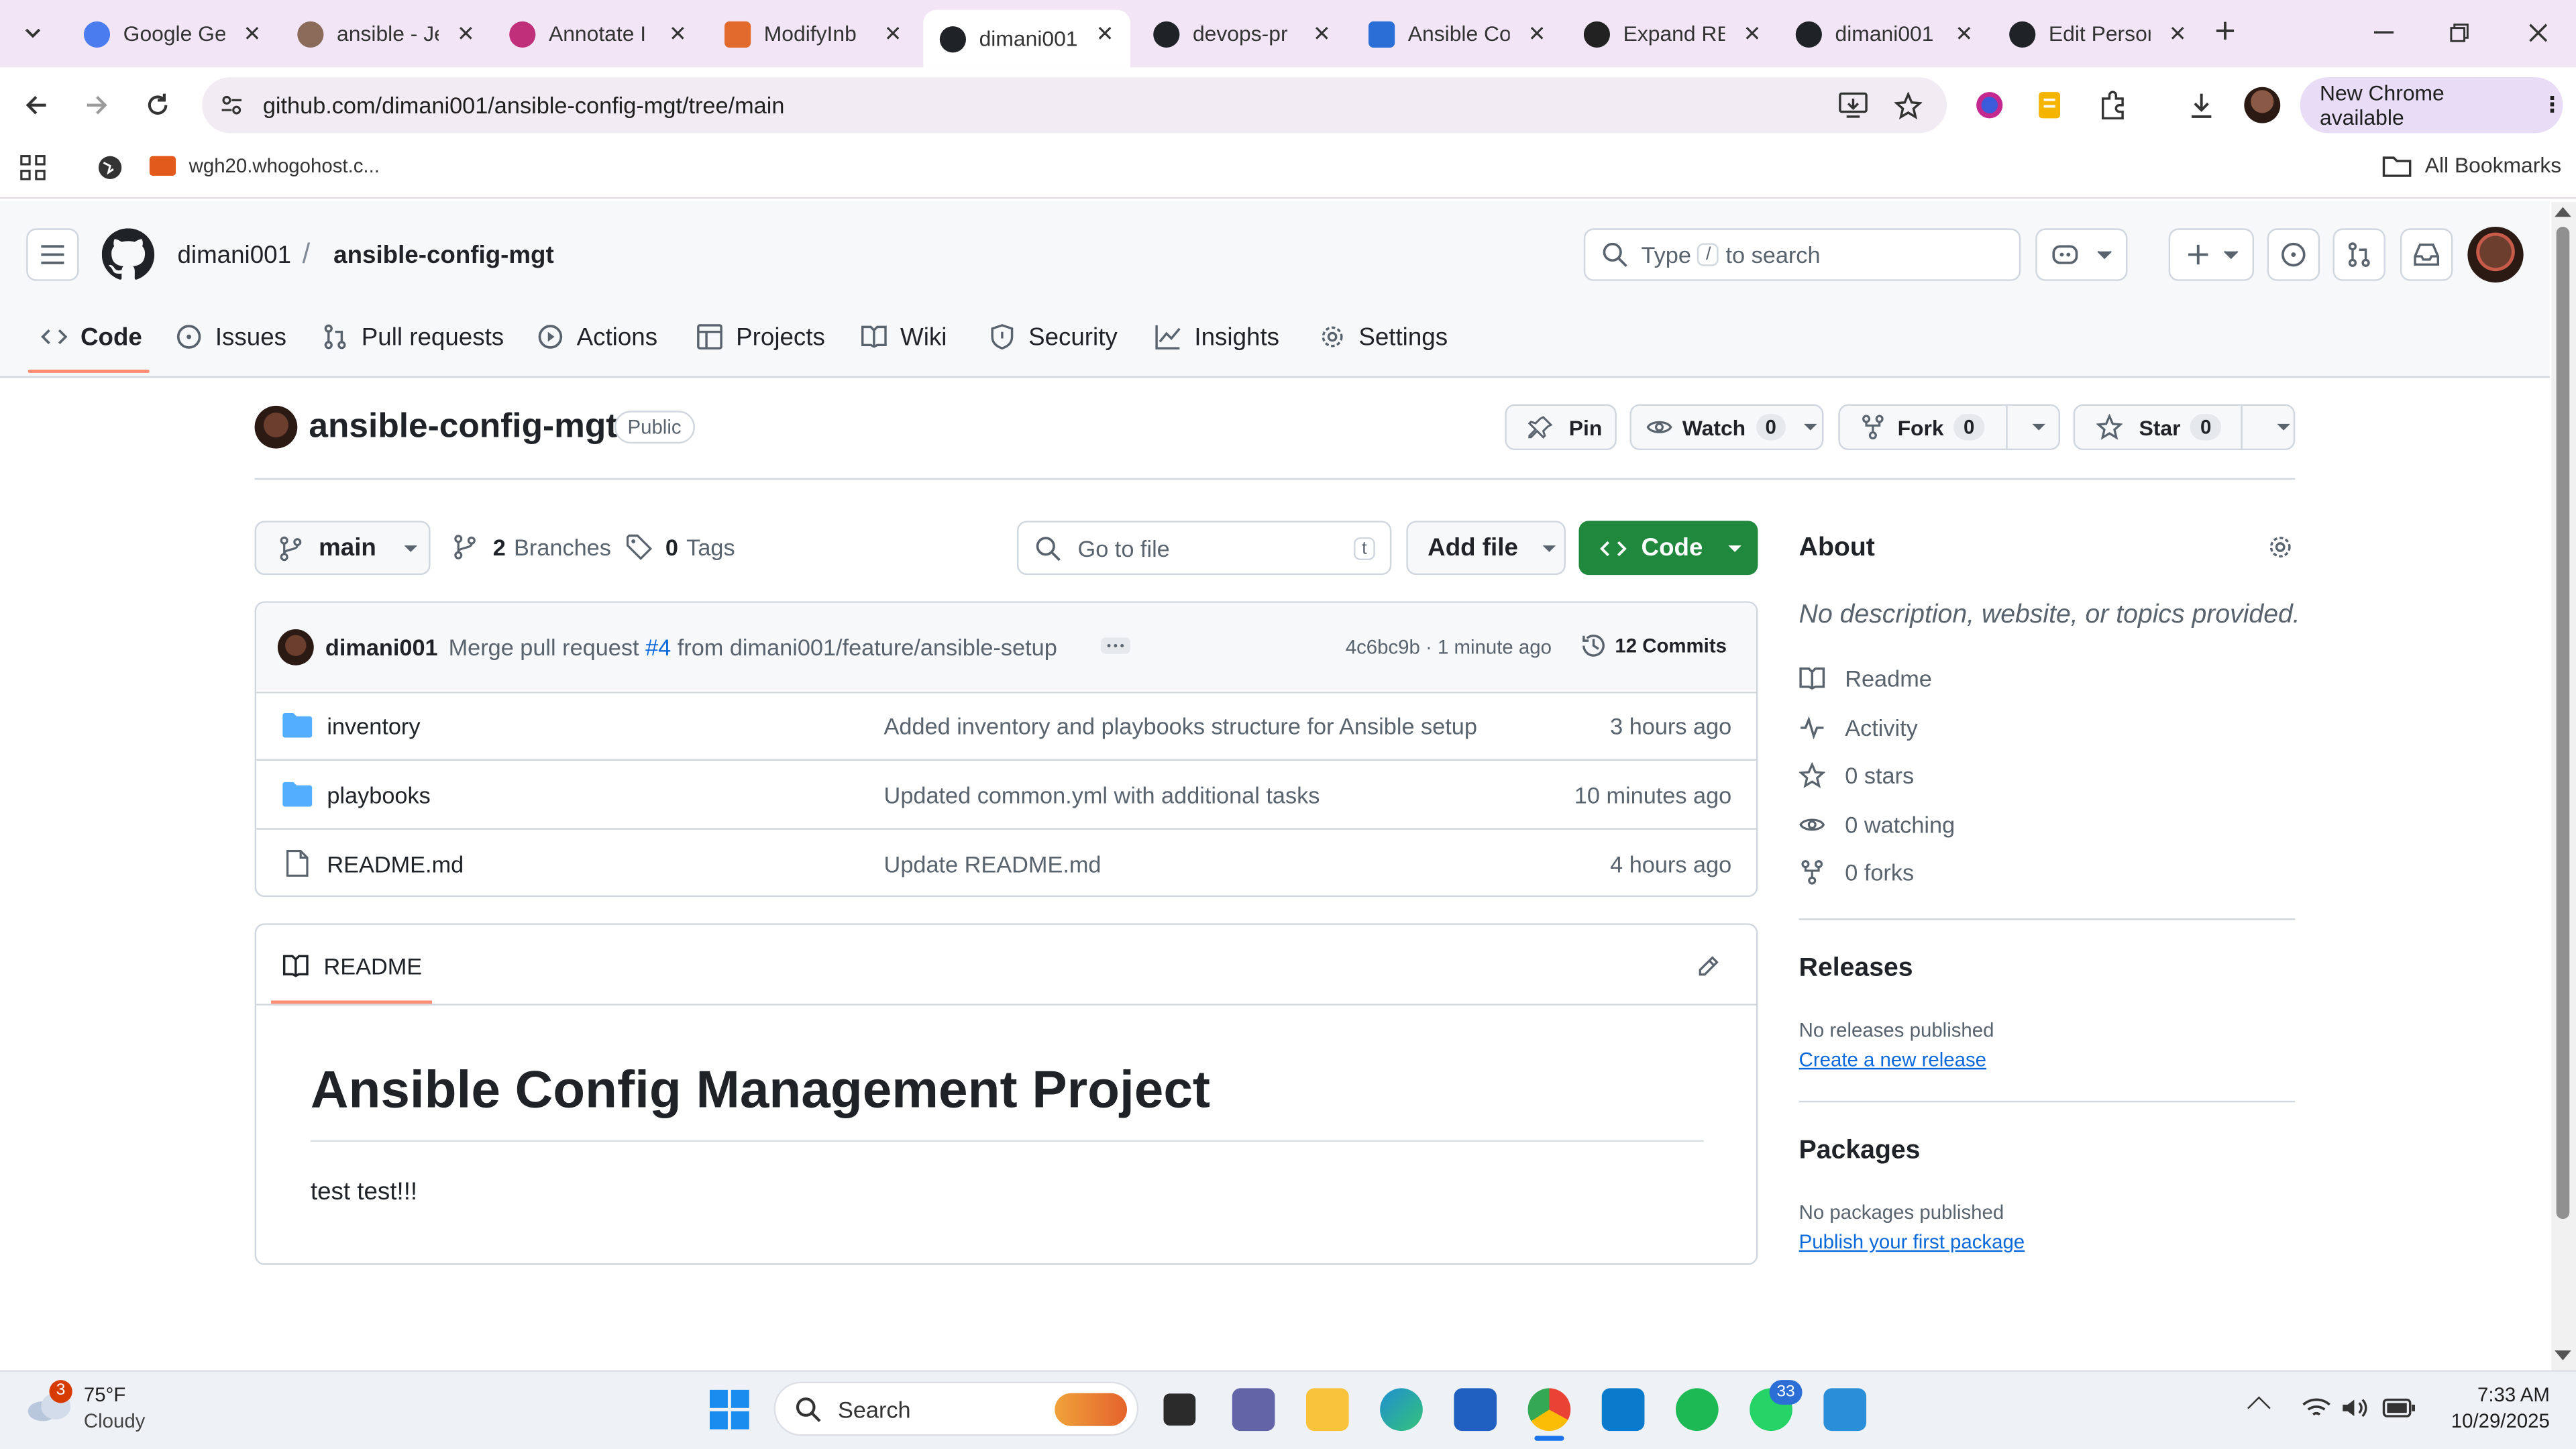 The width and height of the screenshot is (2576, 1449). Describe the element at coordinates (378, 795) in the screenshot. I see `file-name: playbooks` at that location.